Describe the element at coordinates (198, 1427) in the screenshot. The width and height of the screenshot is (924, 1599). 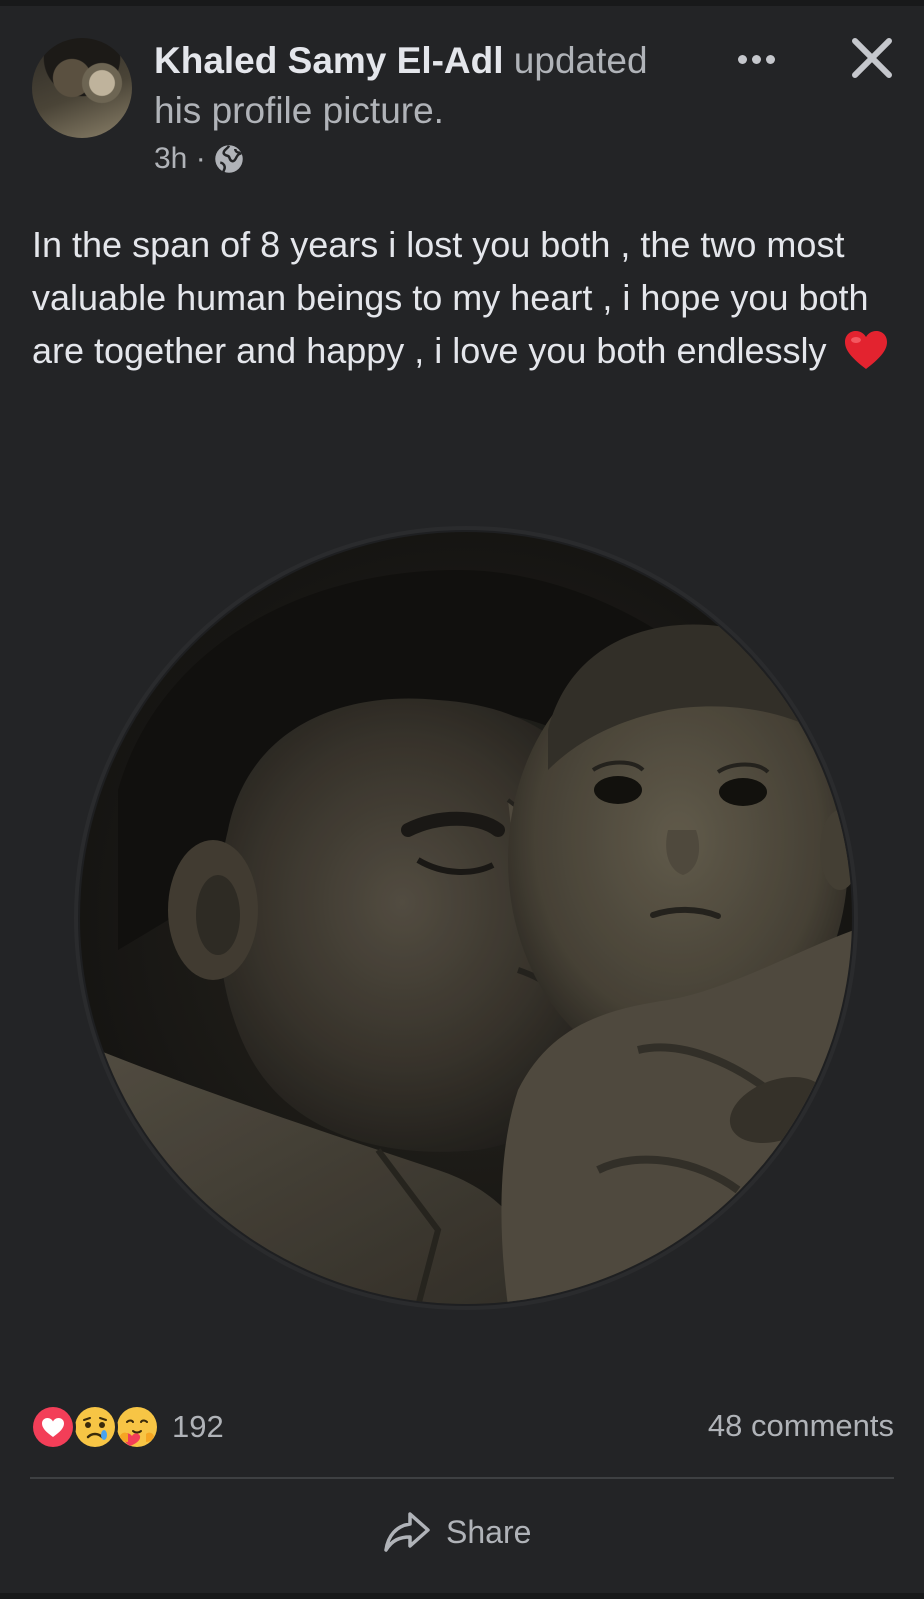
I see `reaction-count: 192` at that location.